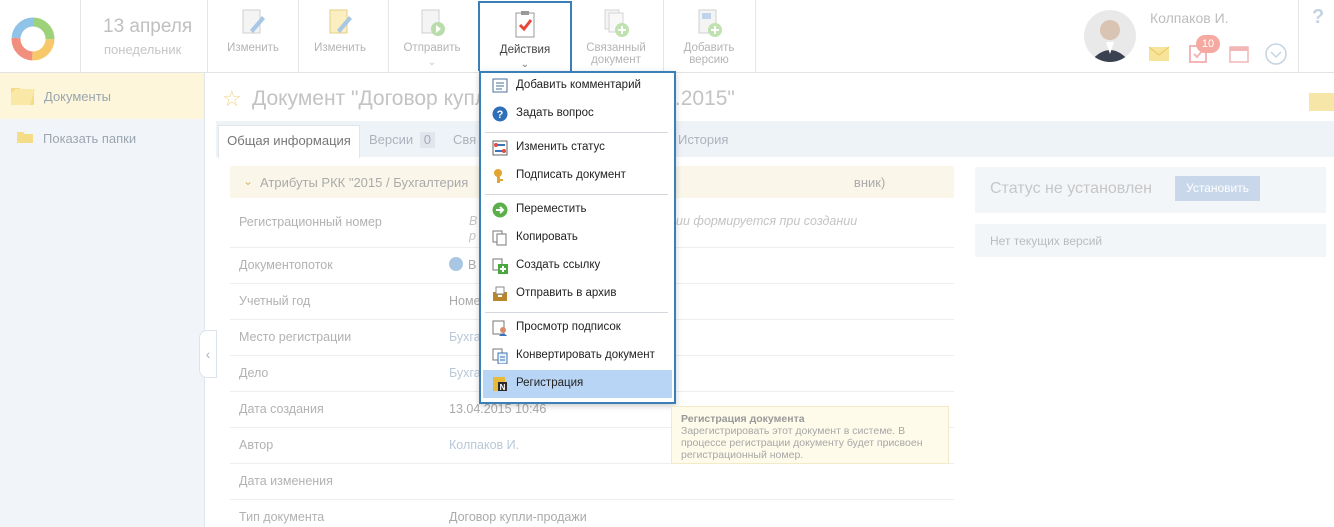 The width and height of the screenshot is (1334, 527). What do you see at coordinates (500, 293) in the screenshot?
I see `archive-icon` at bounding box center [500, 293].